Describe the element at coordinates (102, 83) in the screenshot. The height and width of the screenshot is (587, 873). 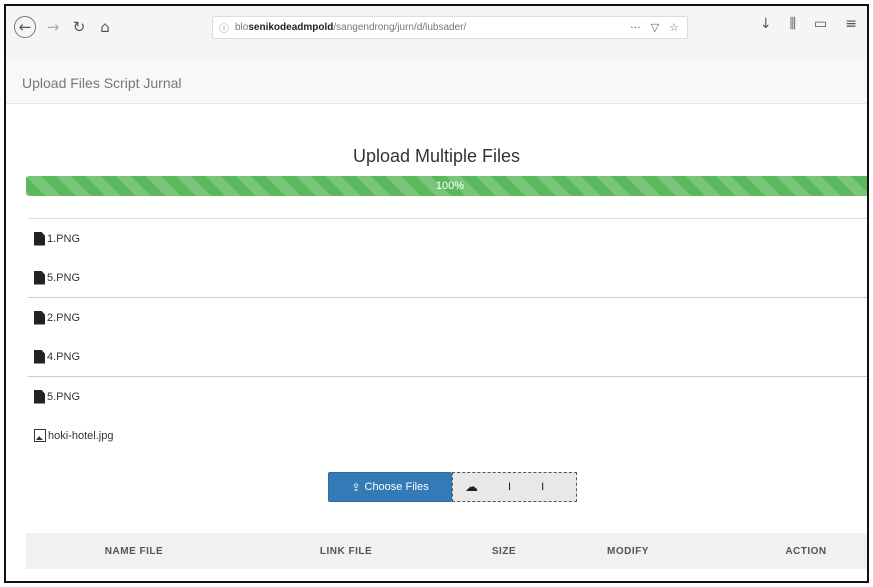
I see `bookmark-item: Upload Files Script Jurnal` at that location.